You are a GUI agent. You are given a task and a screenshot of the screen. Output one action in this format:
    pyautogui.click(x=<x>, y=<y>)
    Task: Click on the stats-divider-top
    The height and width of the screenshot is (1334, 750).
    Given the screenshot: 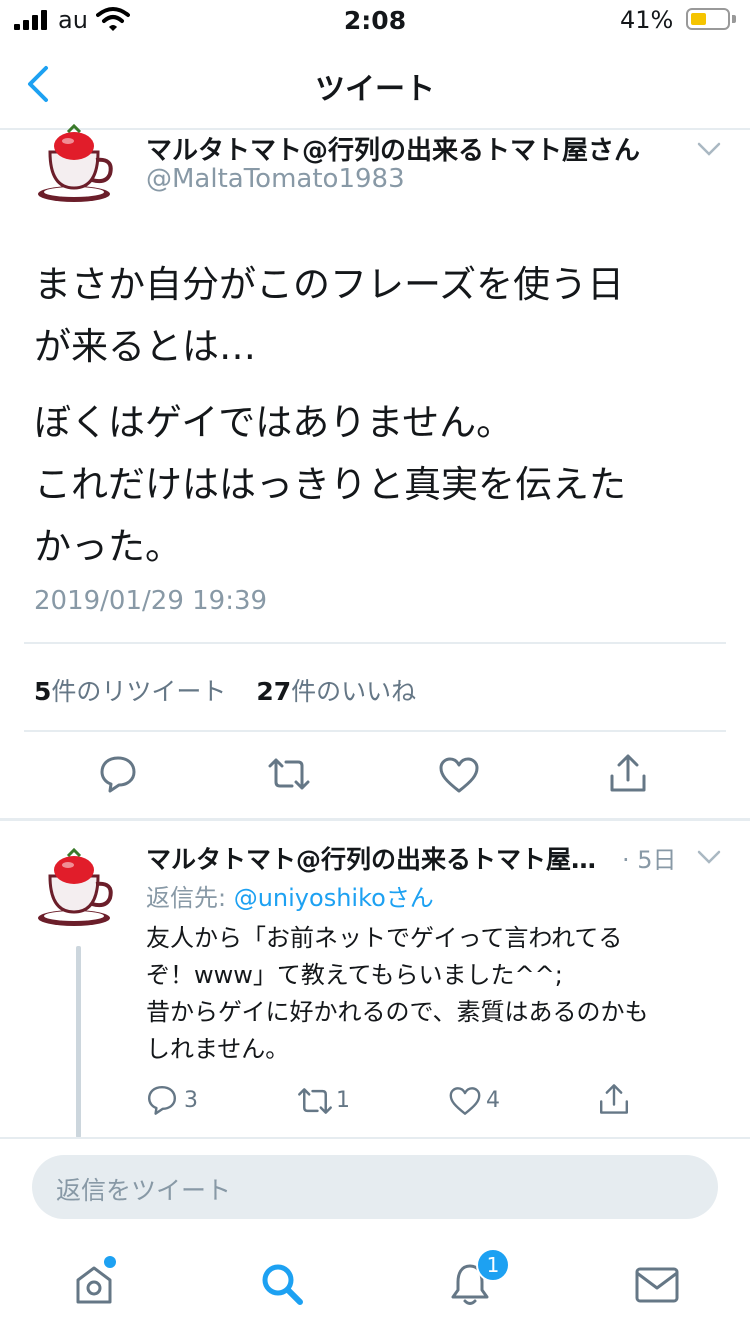 What is the action you would take?
    pyautogui.click(x=375, y=643)
    